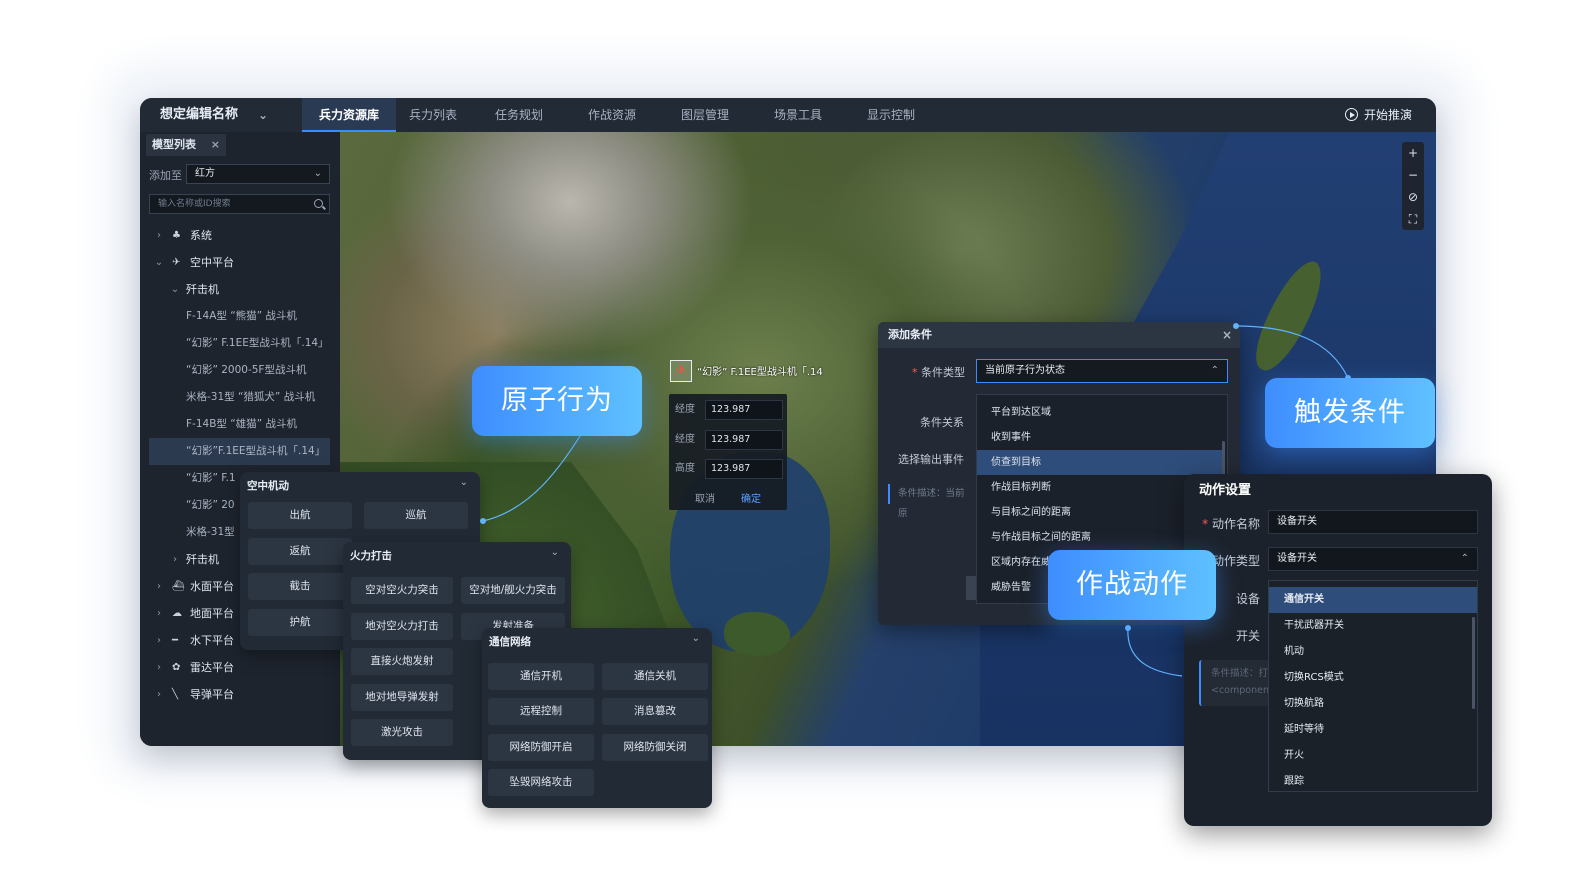 Image resolution: width=1592 pixels, height=896 pixels. Describe the element at coordinates (239, 204) in the screenshot. I see `model-search-input: 输入名称或ID搜索` at that location.